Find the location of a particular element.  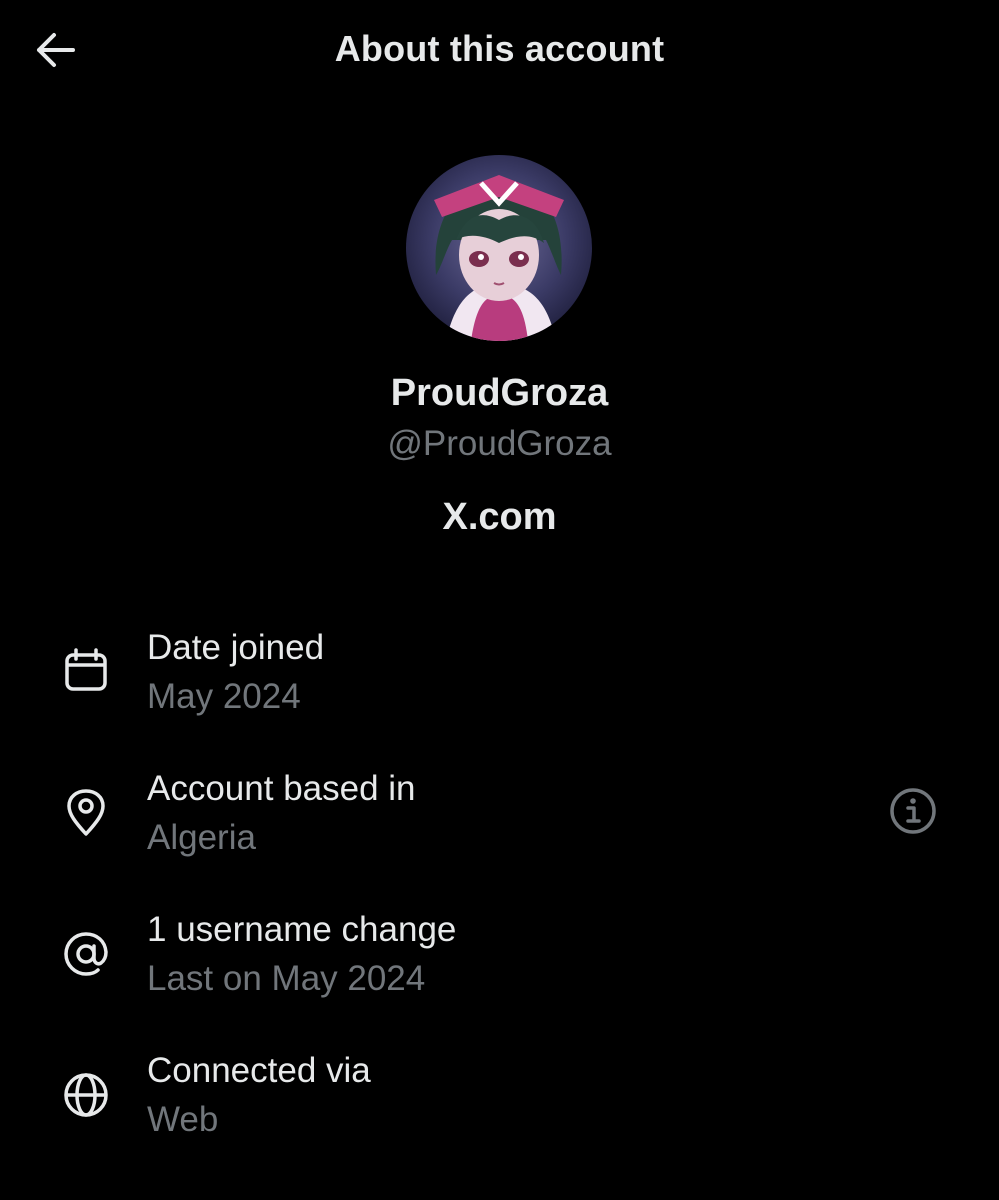

detail-row-account-based-in: Account based in Algeria is located at coordinates (499, 820).